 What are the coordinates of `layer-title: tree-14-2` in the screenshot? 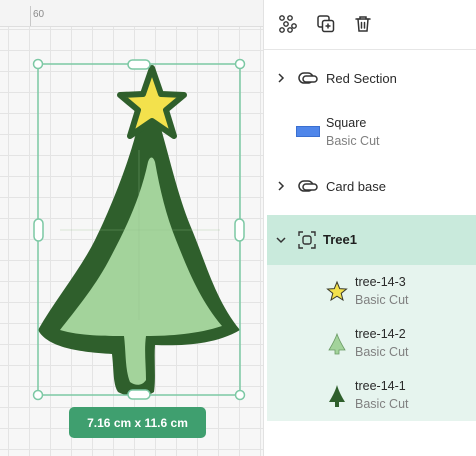 It's located at (380, 334).